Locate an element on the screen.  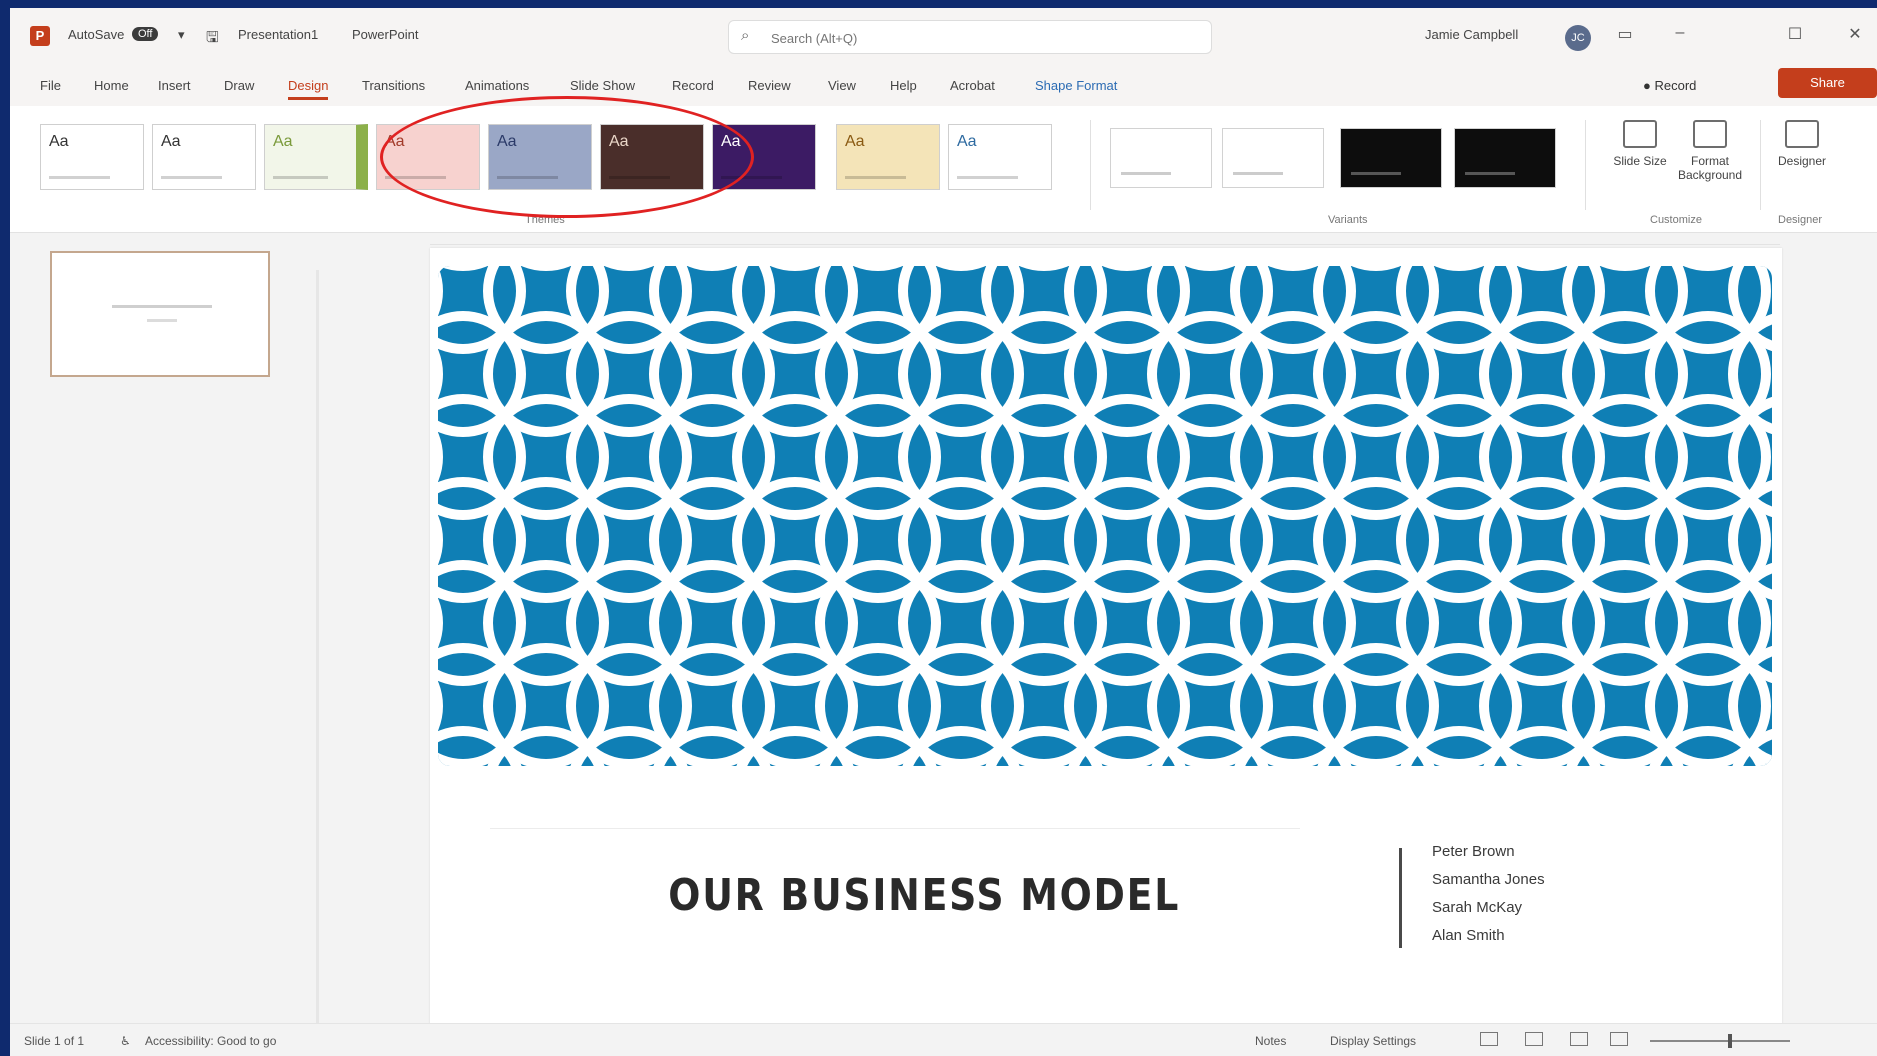
notes-button: Notes is located at coordinates (1270, 1041).